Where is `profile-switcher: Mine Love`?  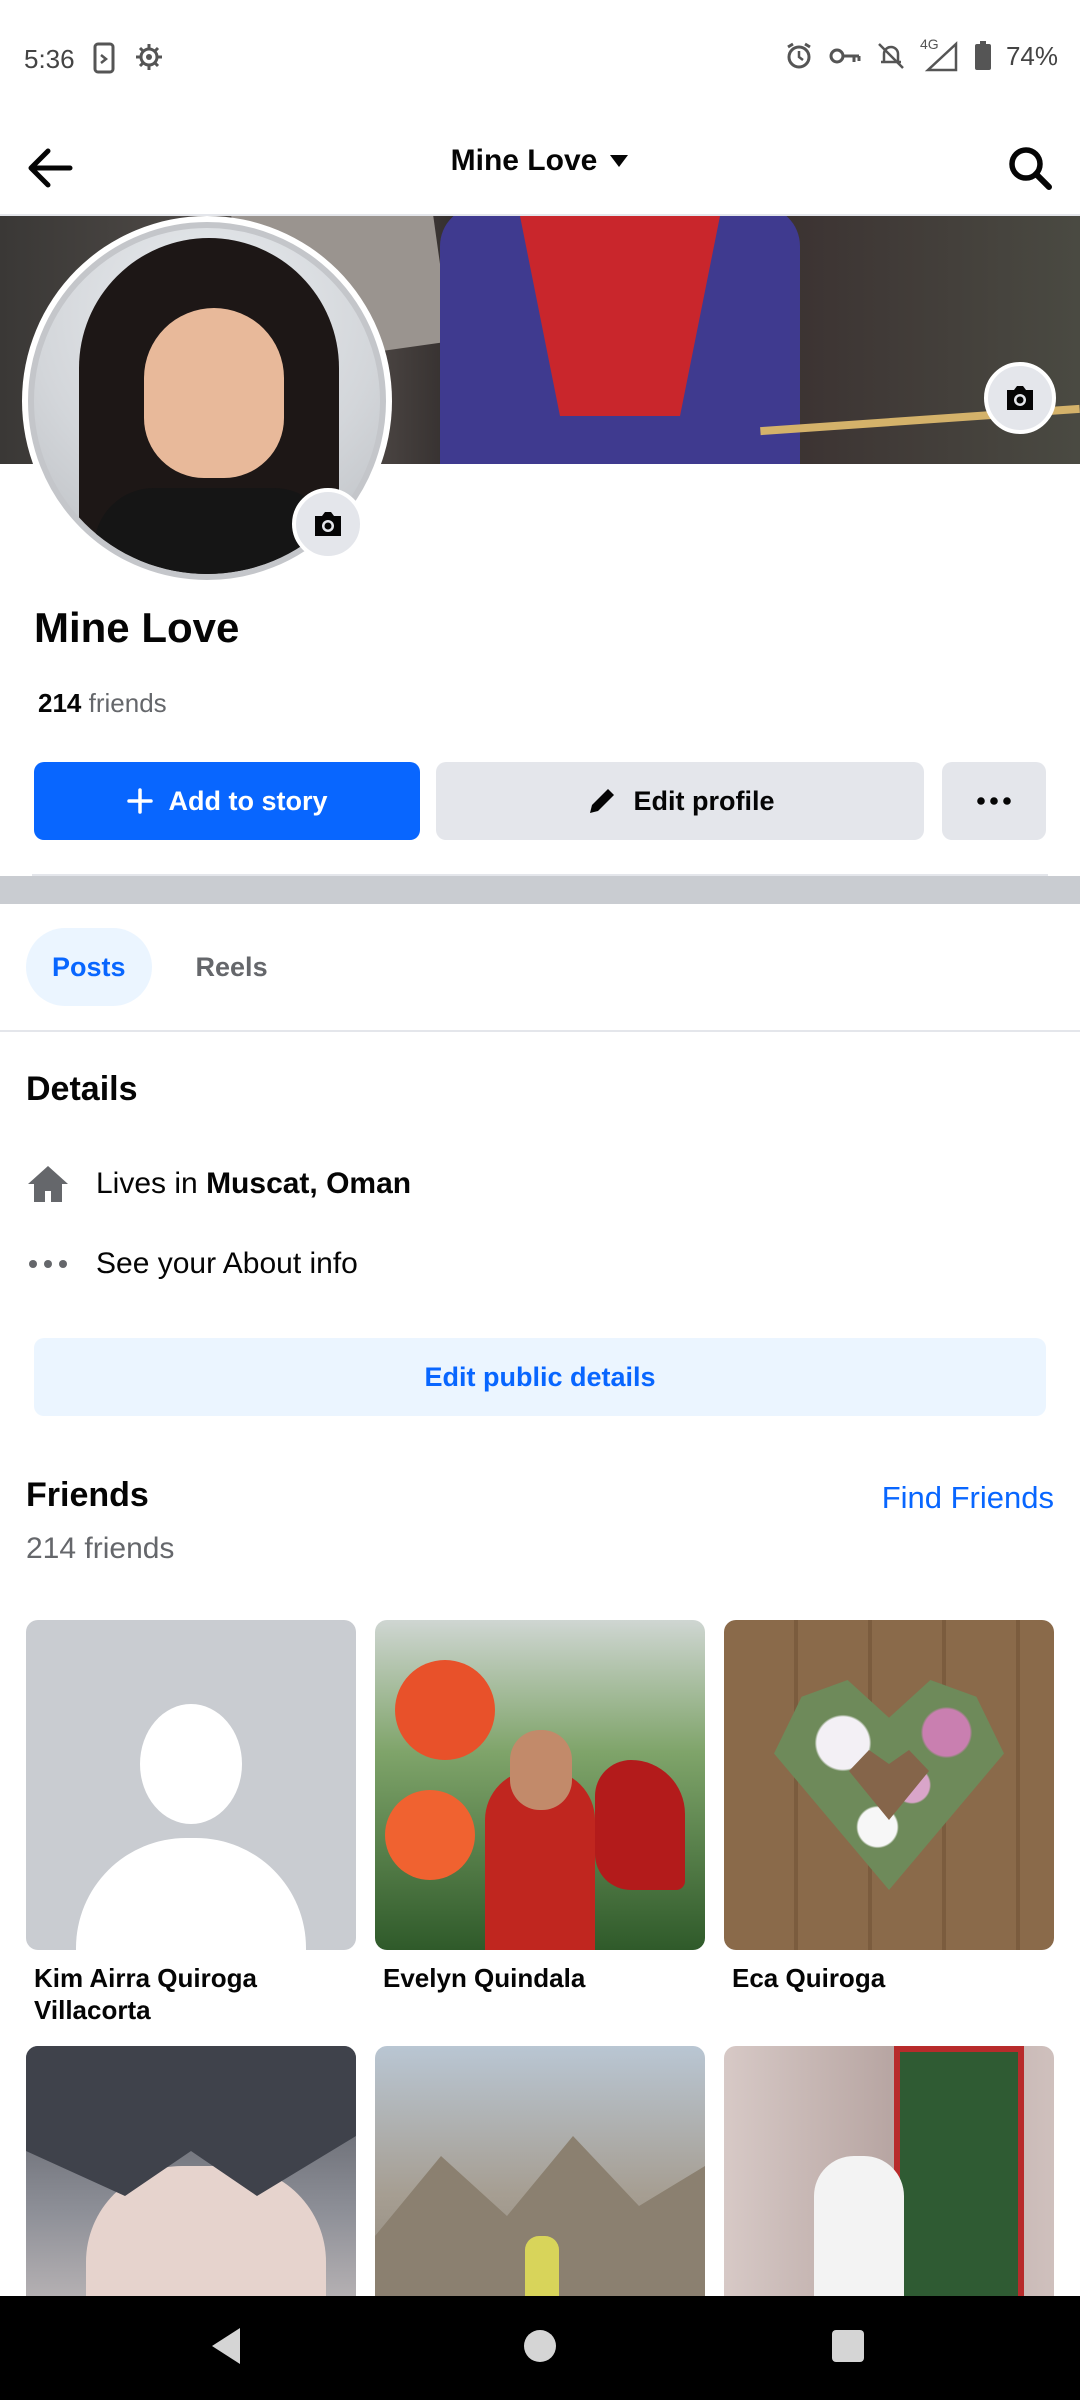 profile-switcher: Mine Love is located at coordinates (540, 161).